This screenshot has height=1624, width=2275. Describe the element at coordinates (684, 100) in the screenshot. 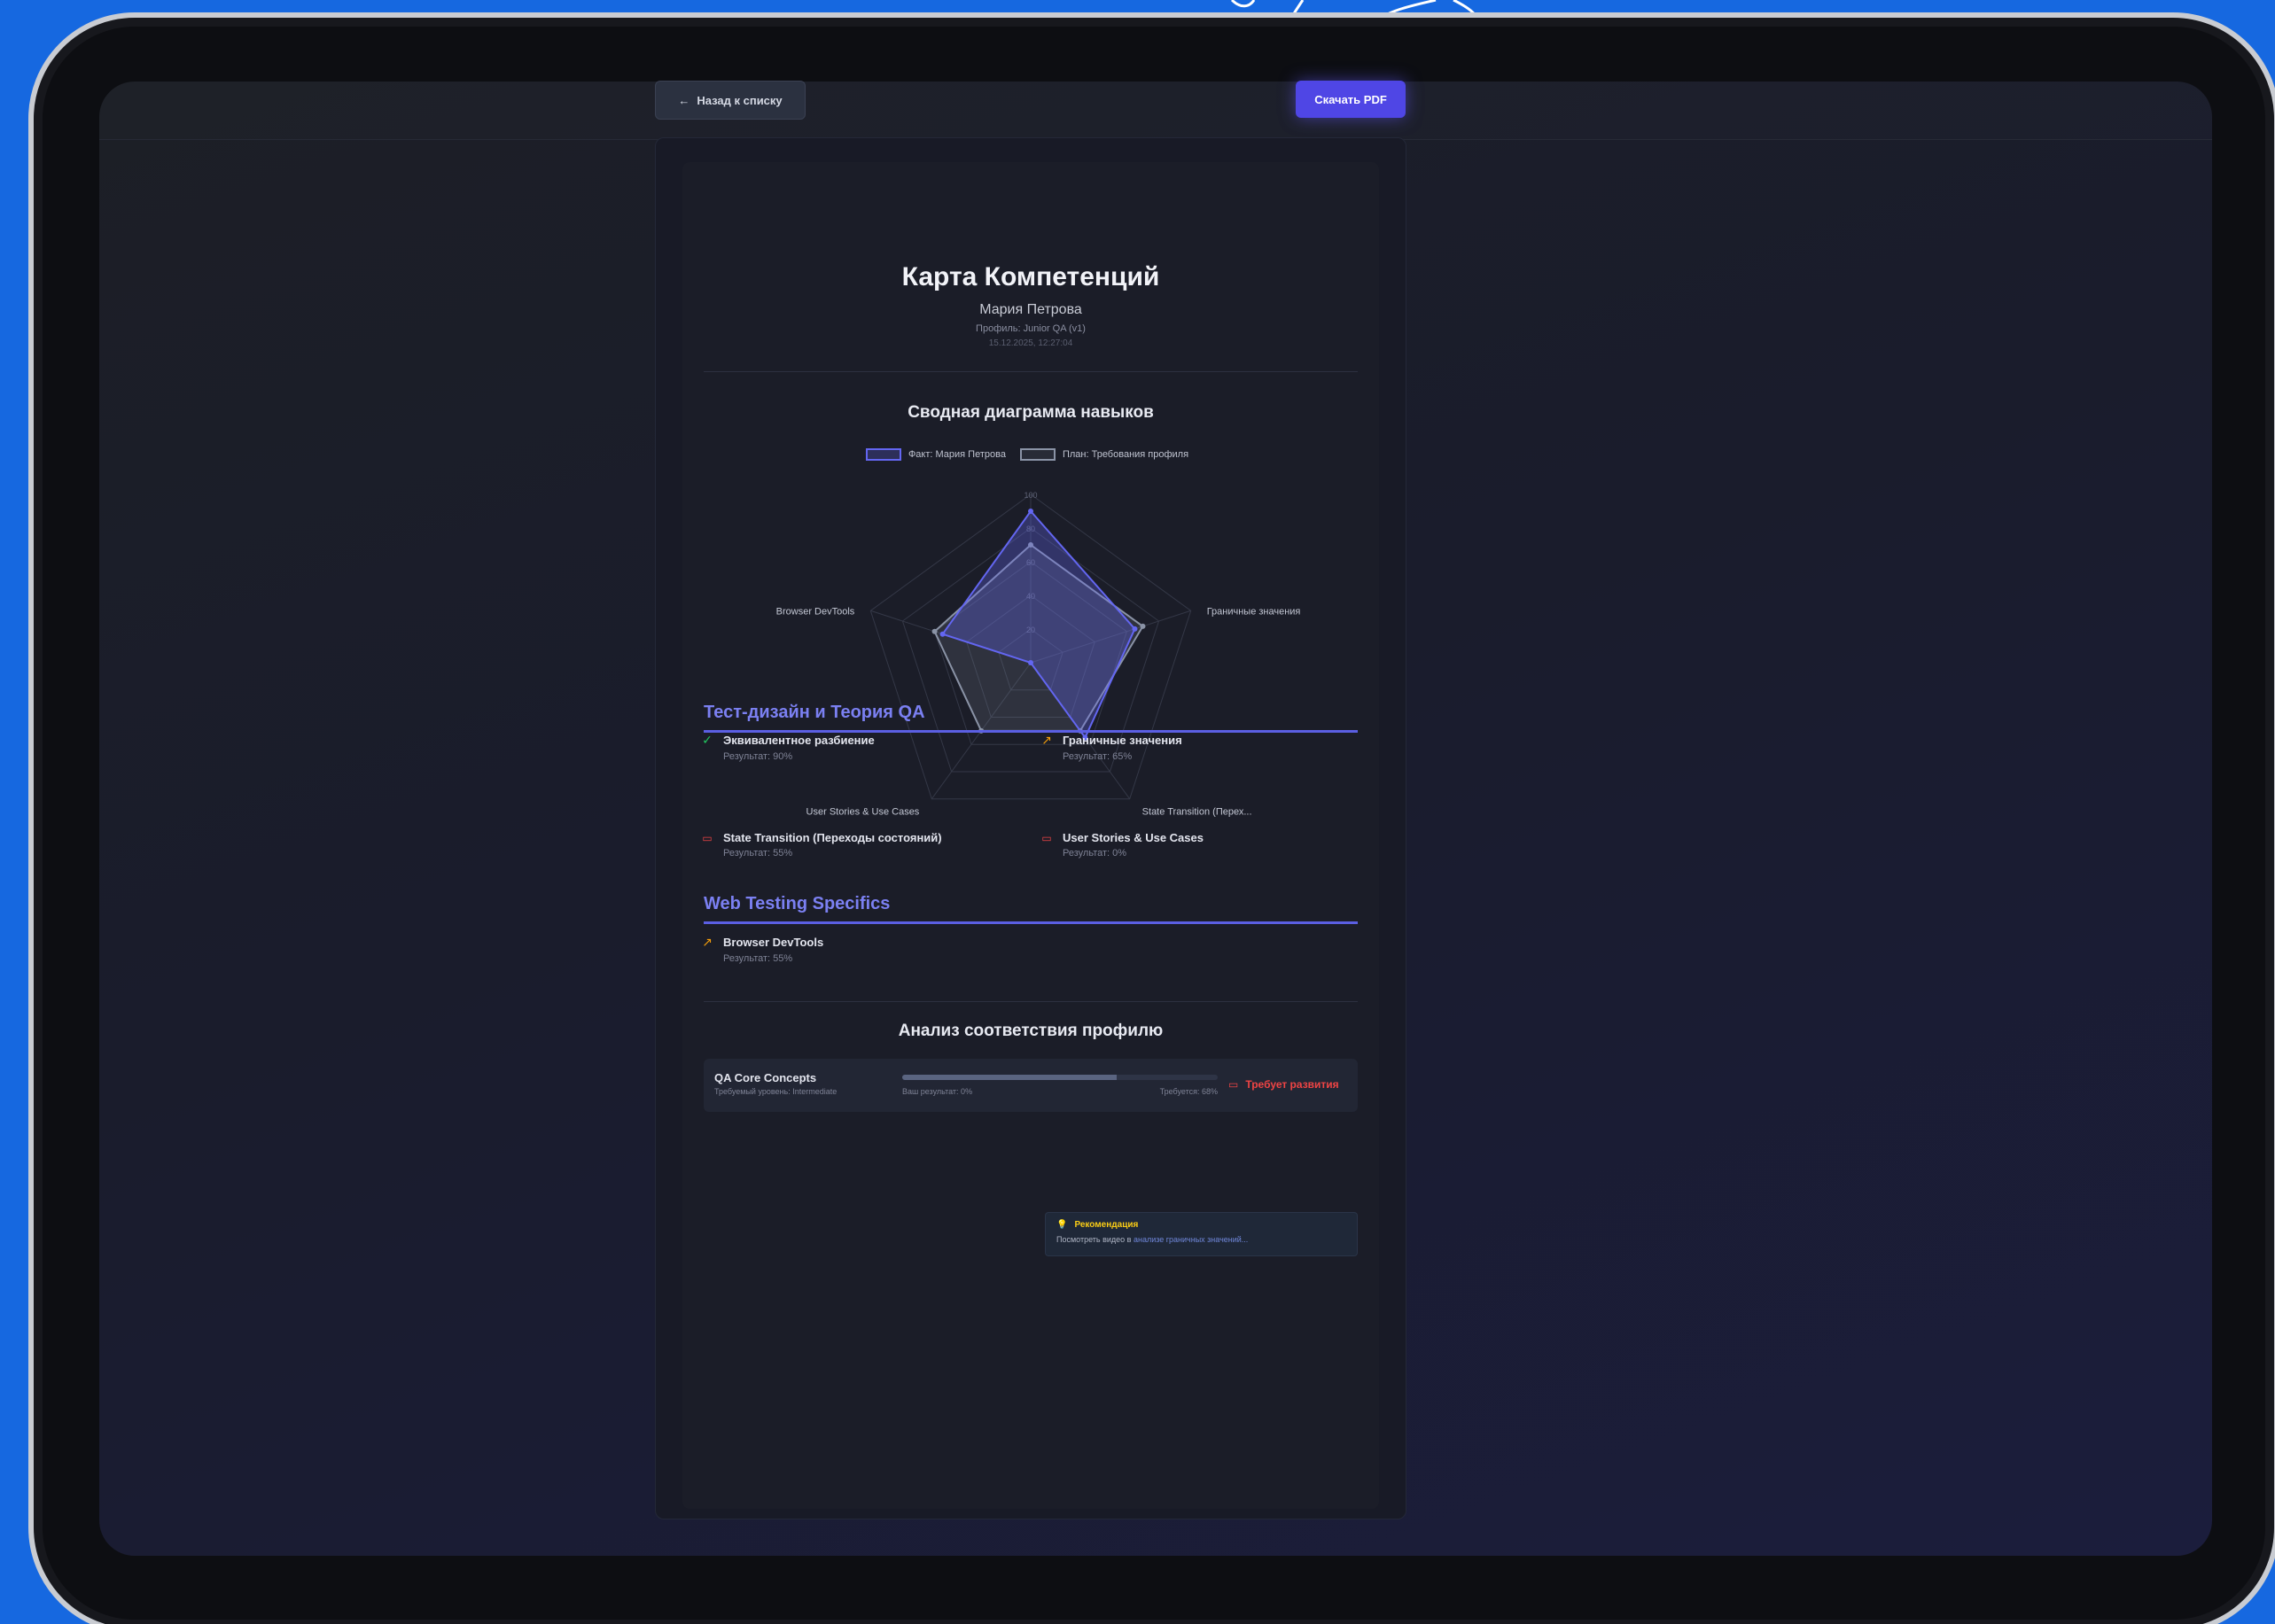

I see `arrow-left-icon: ←` at that location.